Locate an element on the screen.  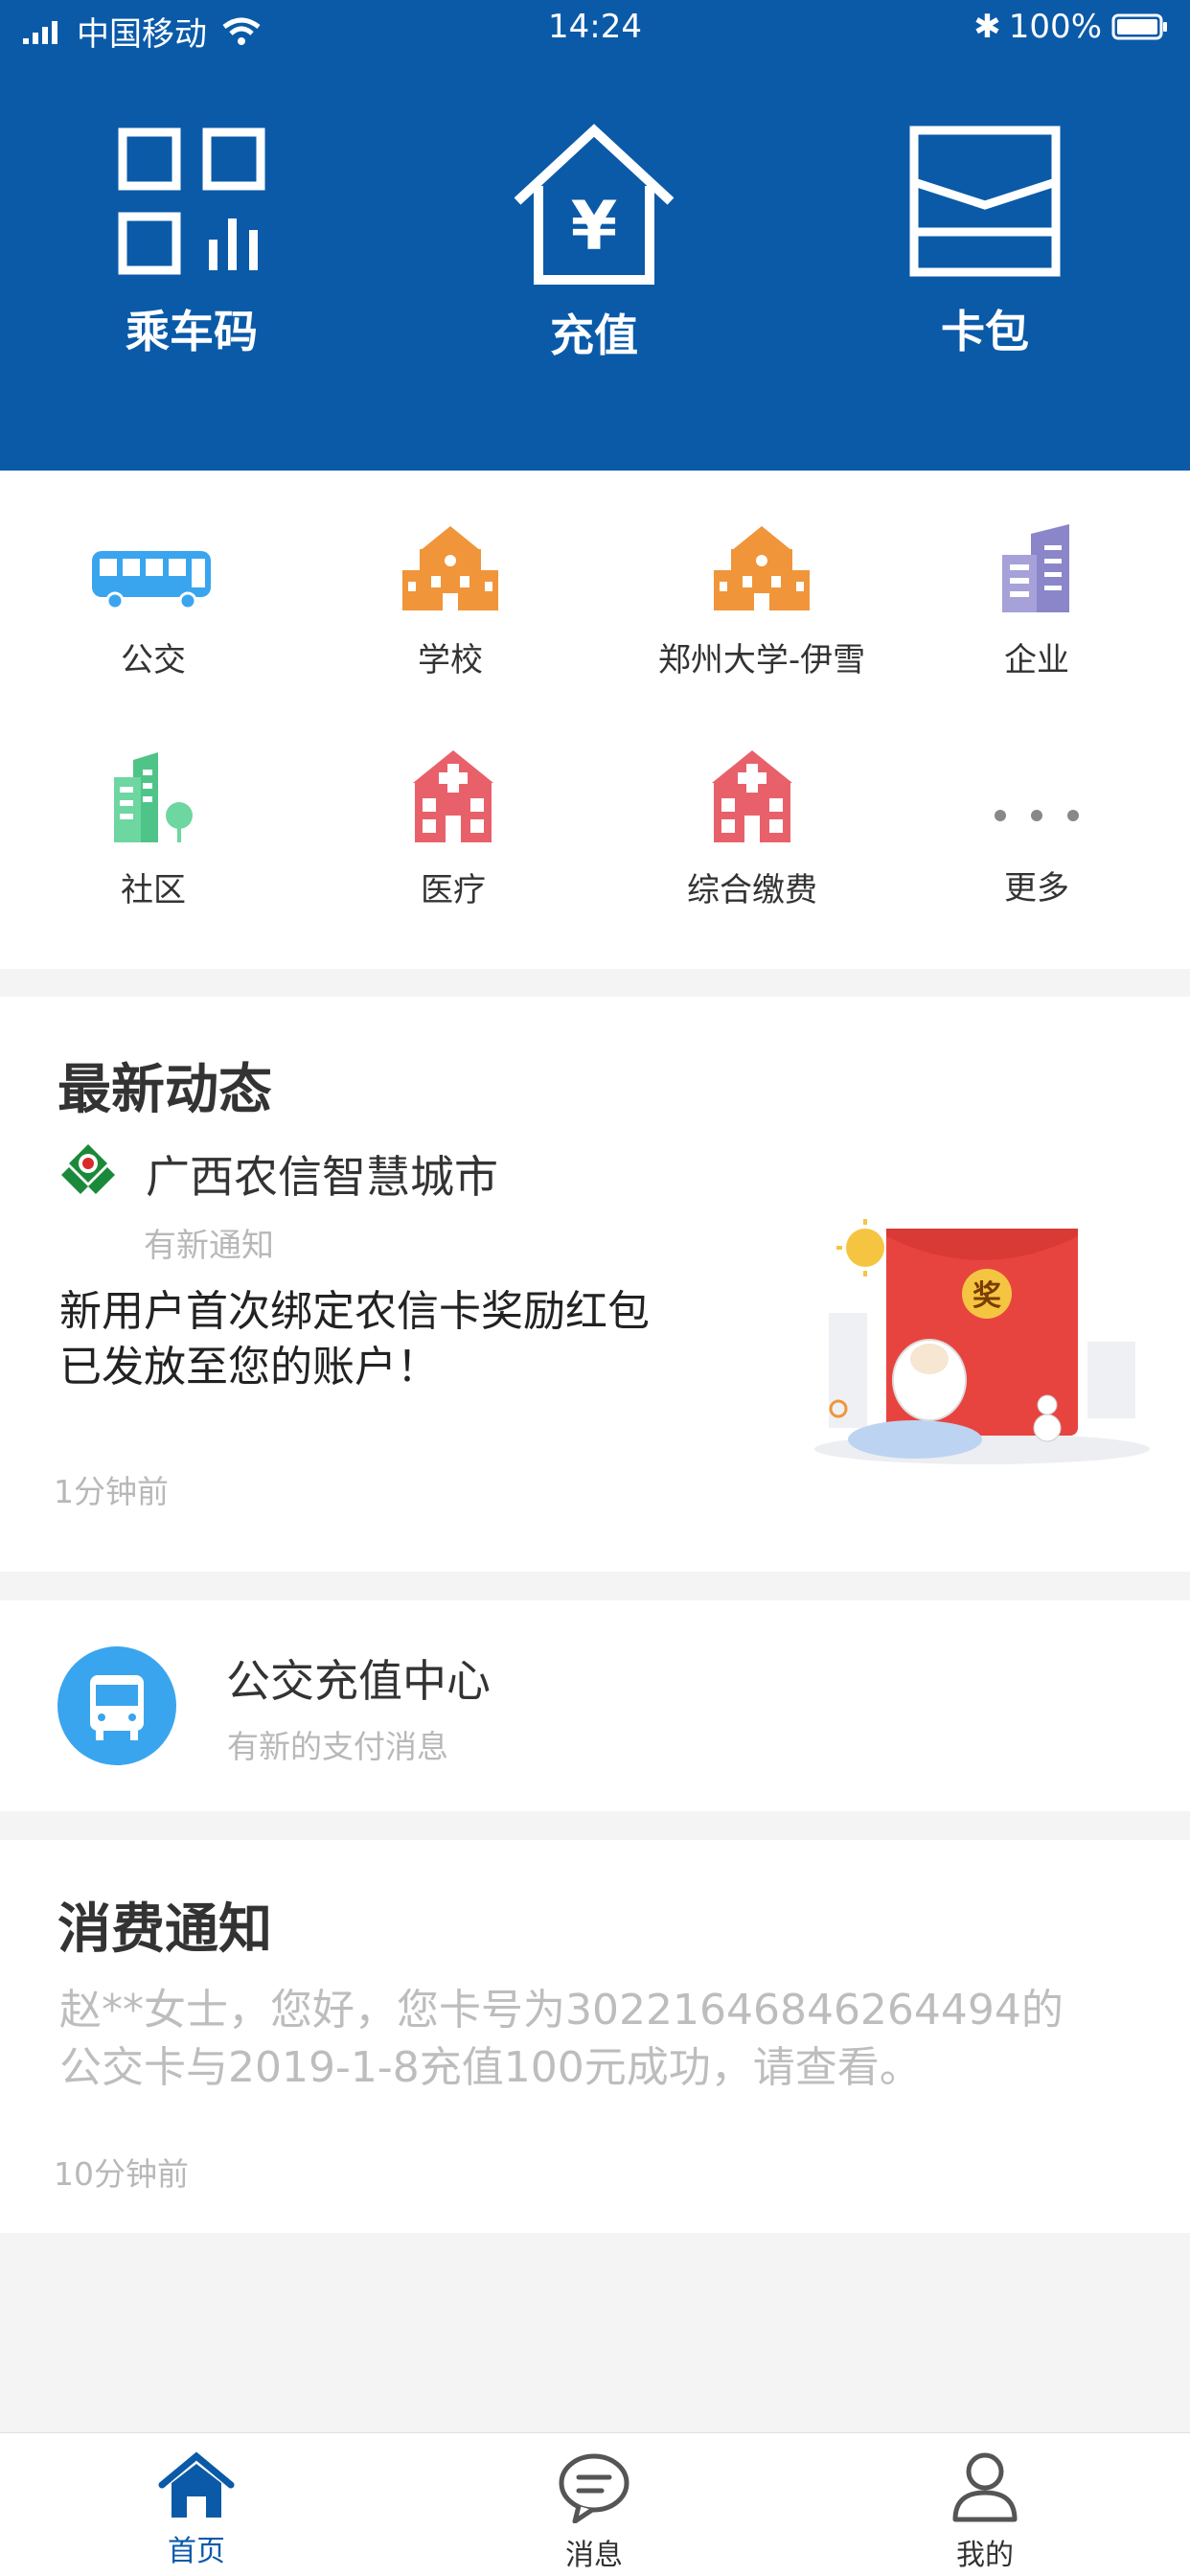
service-more: 更多 is located at coordinates (1037, 823).